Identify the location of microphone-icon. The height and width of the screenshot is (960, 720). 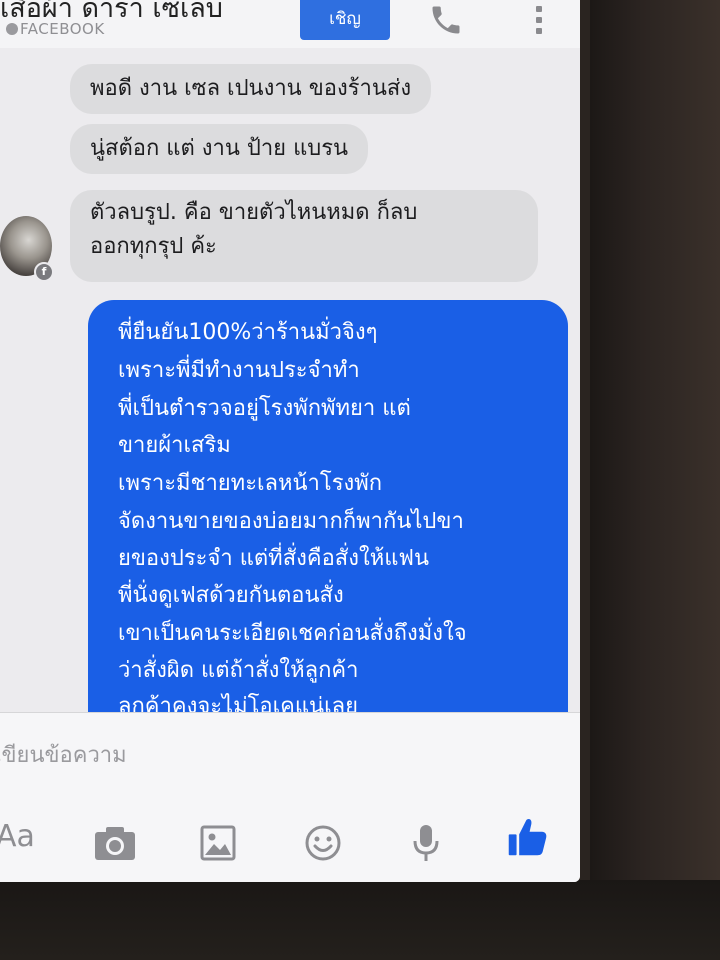
(426, 843).